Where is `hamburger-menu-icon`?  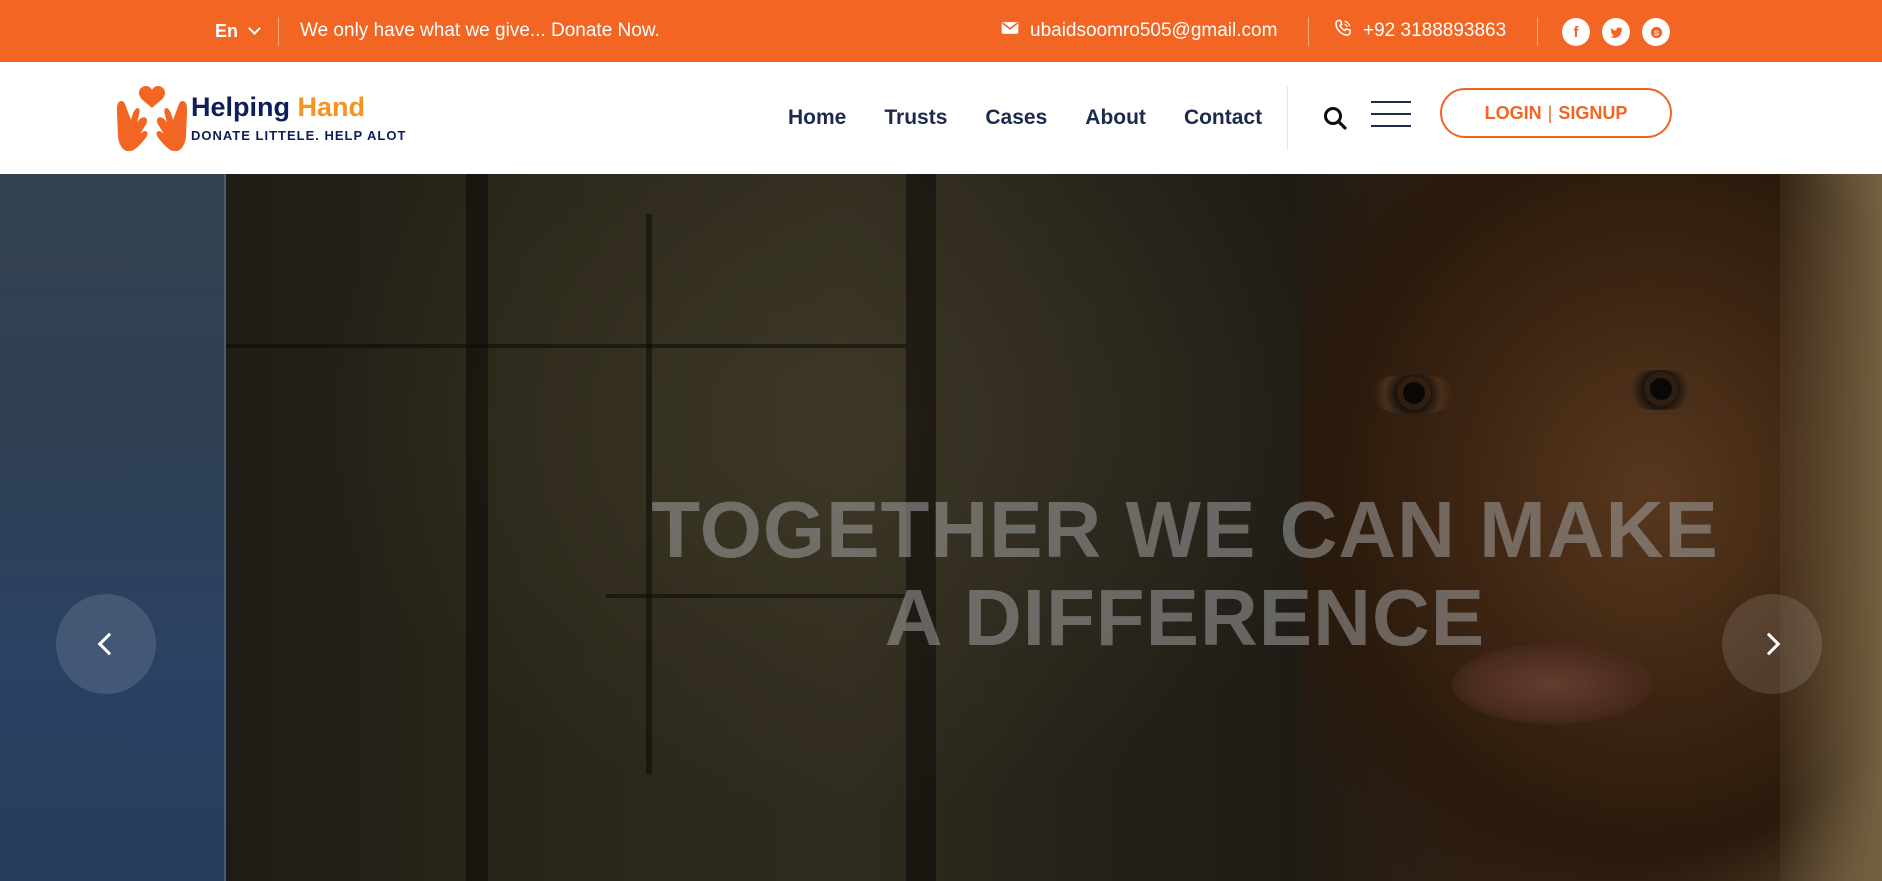 hamburger-menu-icon is located at coordinates (1391, 114).